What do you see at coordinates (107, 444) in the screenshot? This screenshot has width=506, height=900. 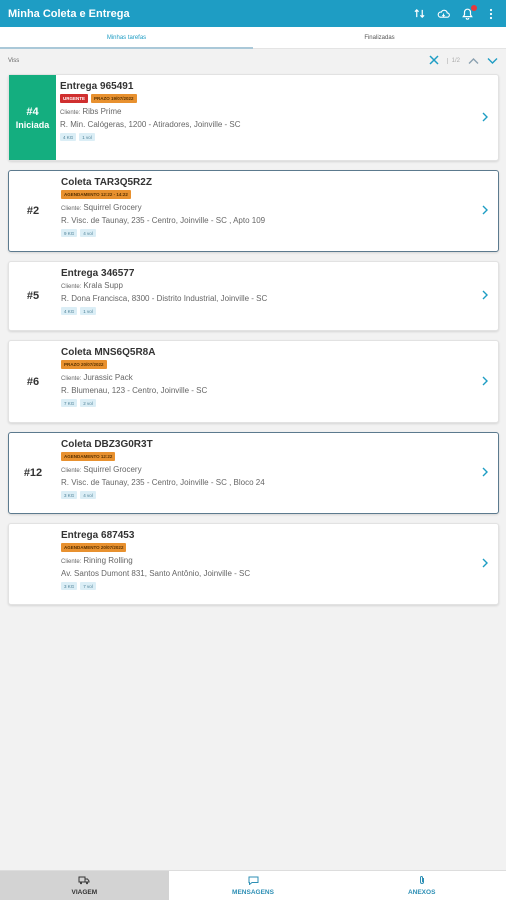 I see `task-title: Coleta DBZ3G0R3T` at bounding box center [107, 444].